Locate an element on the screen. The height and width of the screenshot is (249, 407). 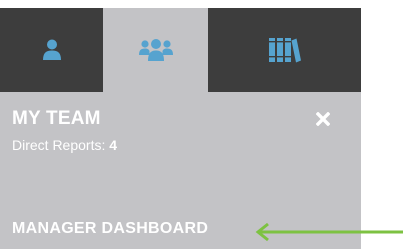
manager-dashboard-link: MANAGER DASHBOARD is located at coordinates (110, 229).